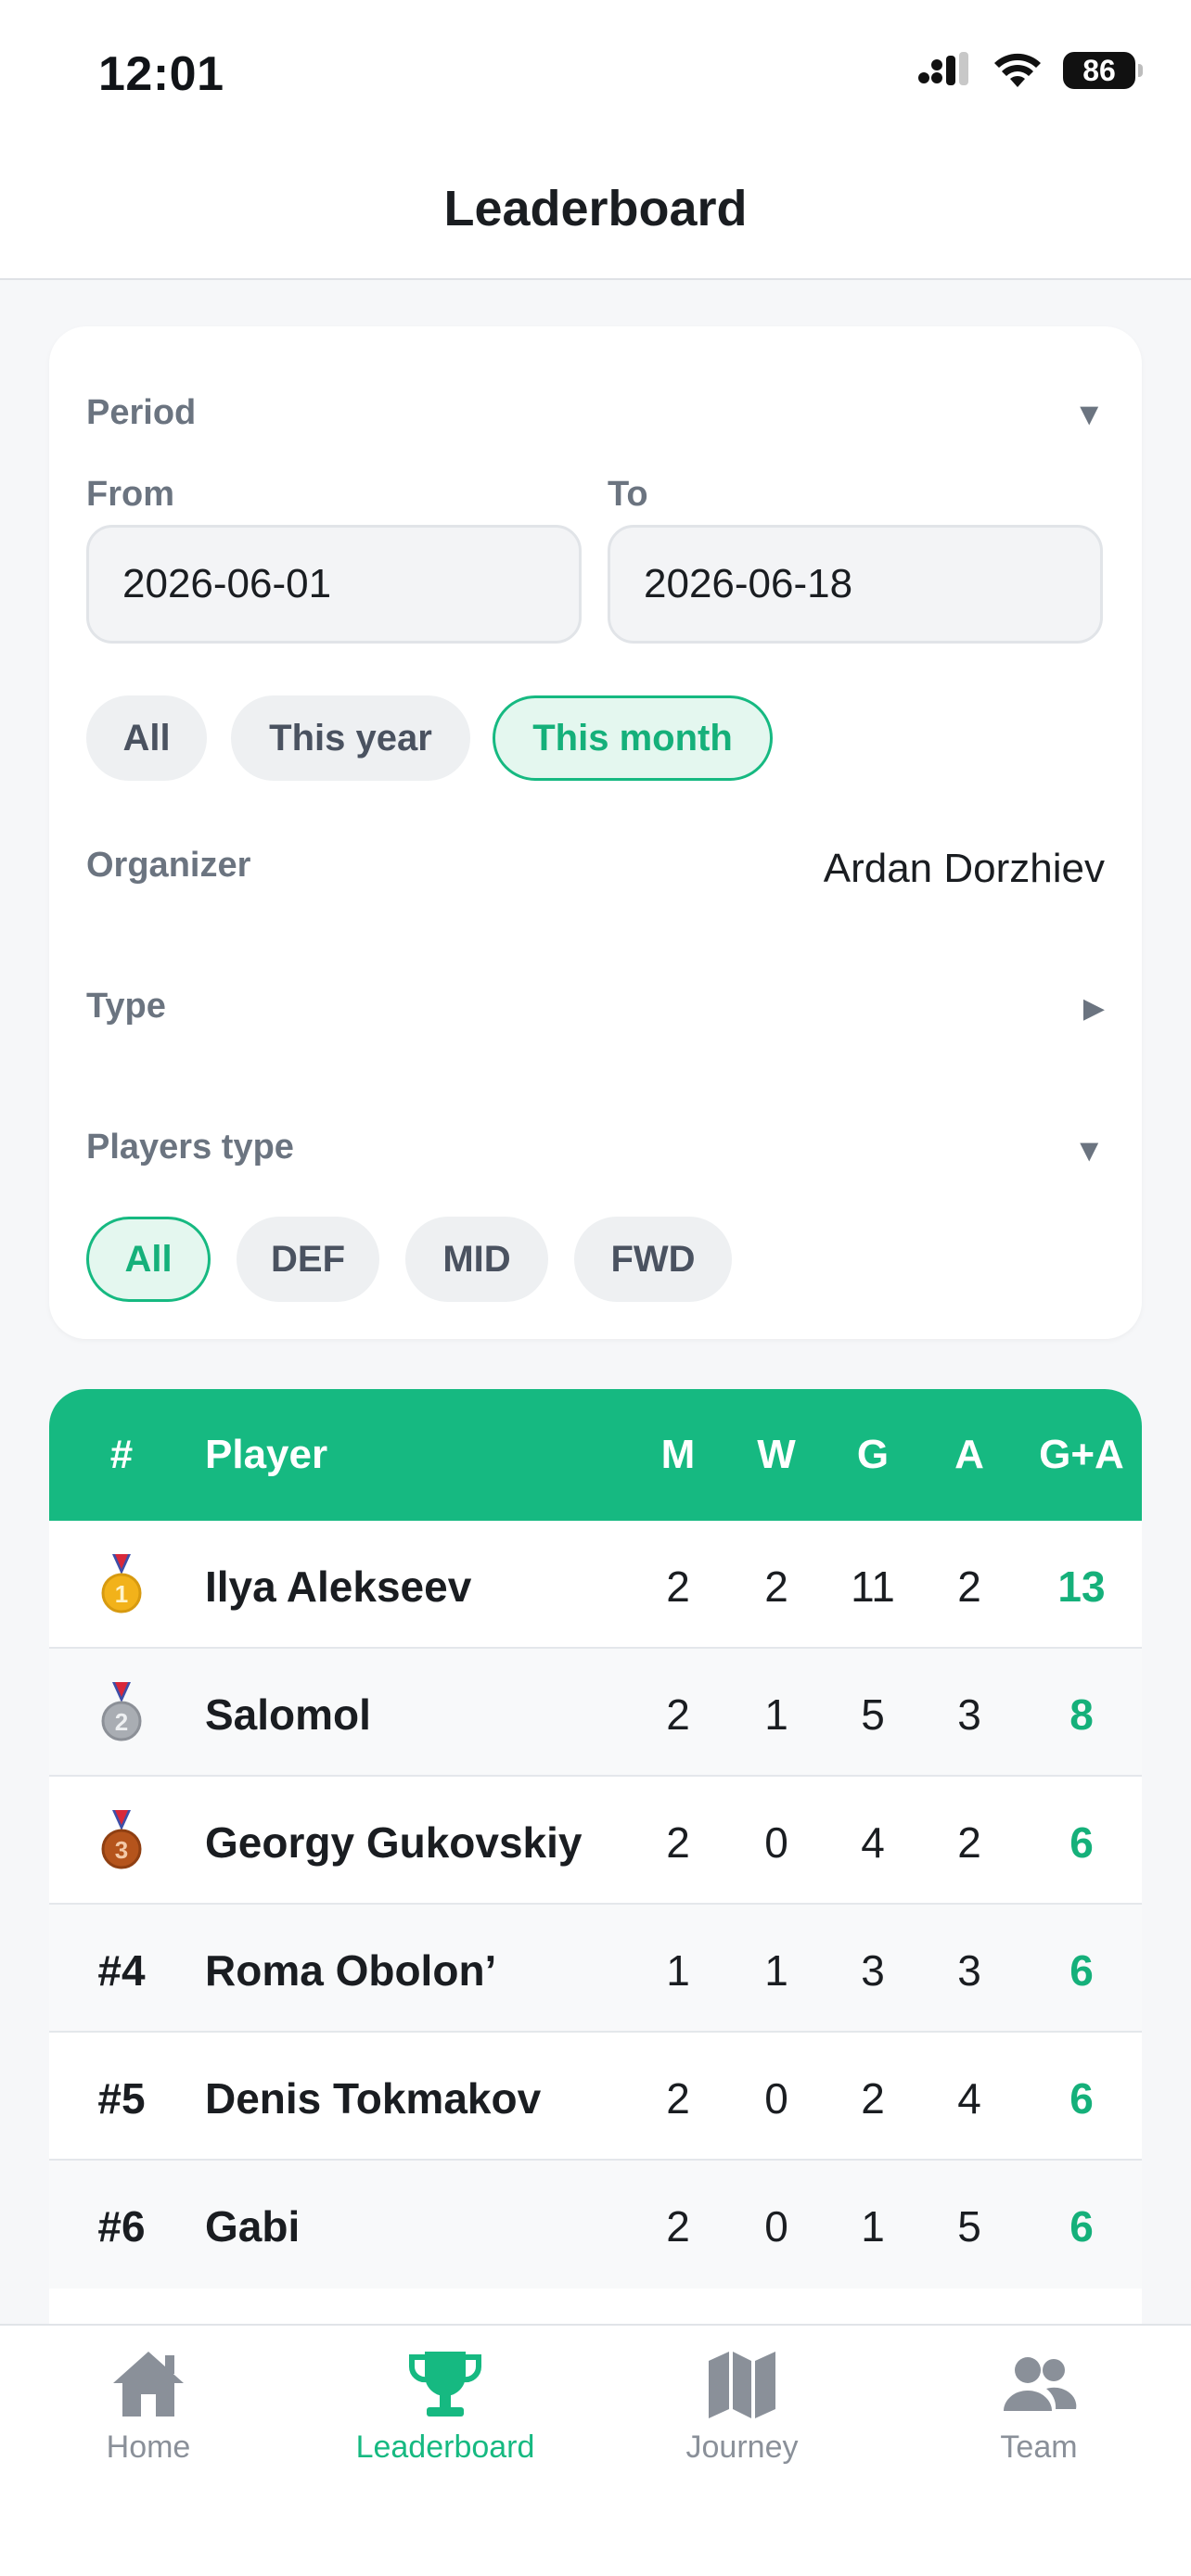 The image size is (1191, 2576). Describe the element at coordinates (334, 585) in the screenshot. I see `from-date-field: 2026-06-01` at that location.